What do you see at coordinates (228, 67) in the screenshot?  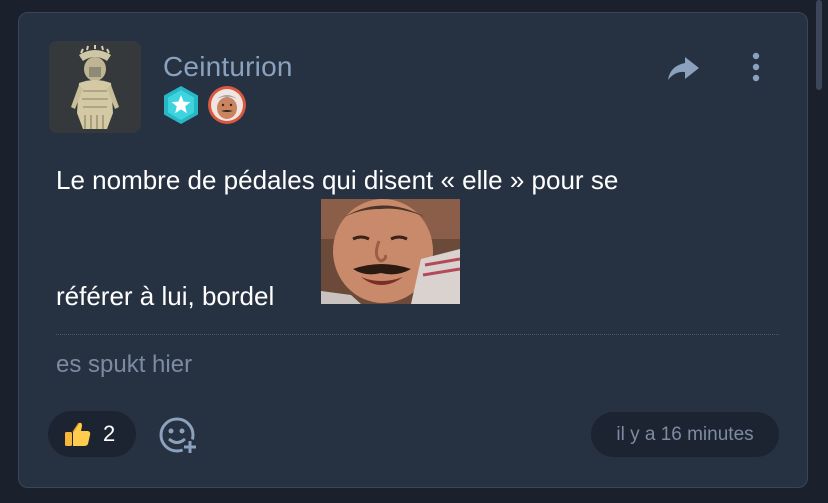 I see `username: Ceinturion` at bounding box center [228, 67].